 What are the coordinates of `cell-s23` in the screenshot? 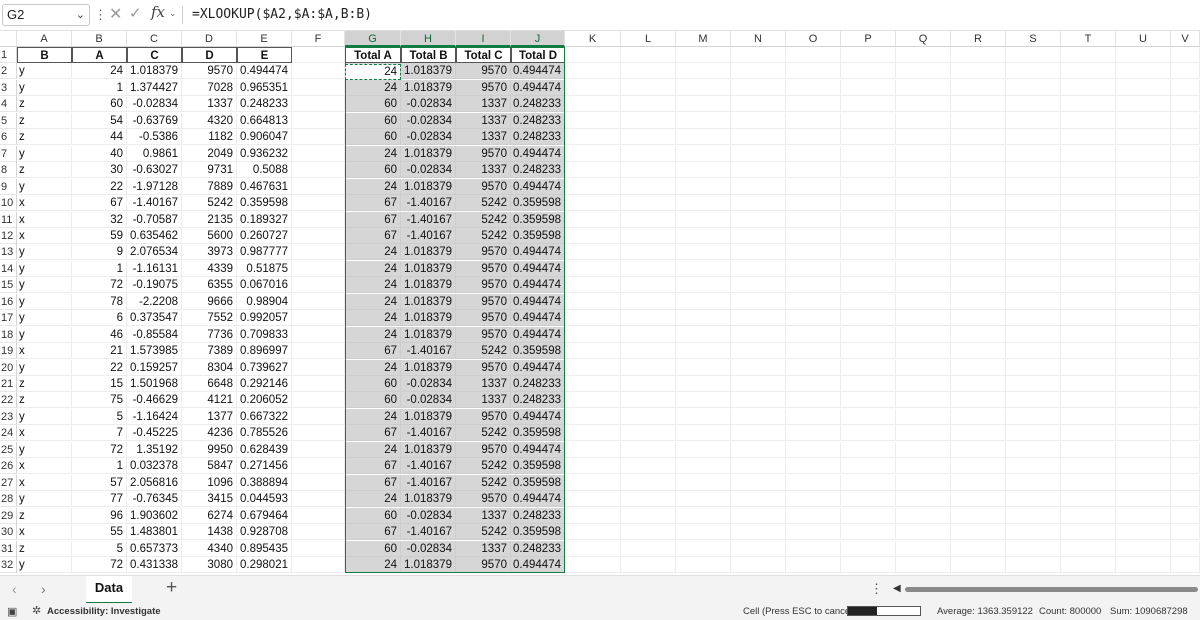 It's located at (1033, 416).